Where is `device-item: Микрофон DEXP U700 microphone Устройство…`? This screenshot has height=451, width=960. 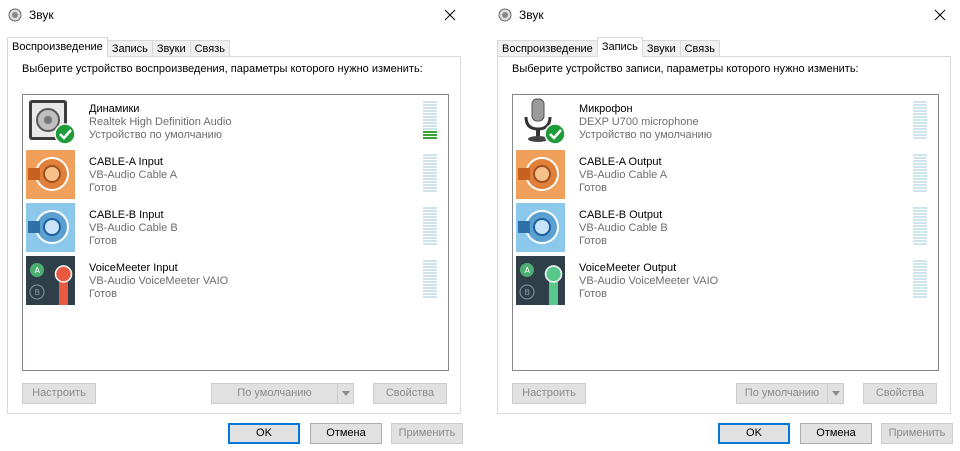
device-item: Микрофон DEXP U700 microphone Устройство… is located at coordinates (725, 121).